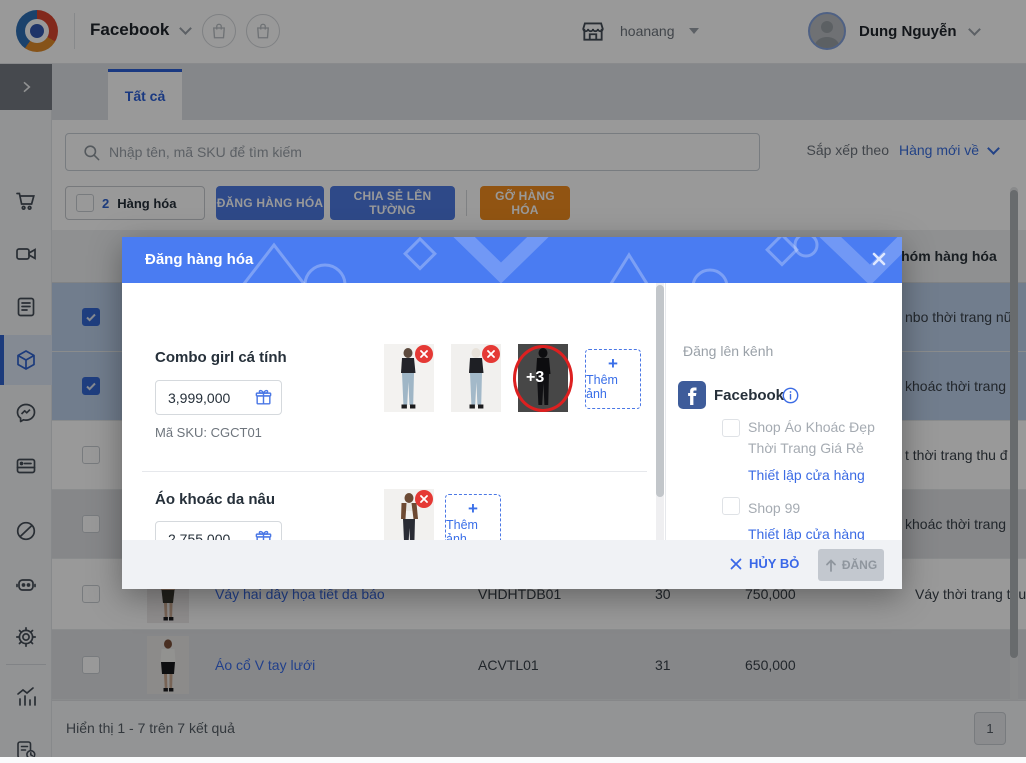 The height and width of the screenshot is (763, 1026). I want to click on add-image-label: Thêm ảnh, so click(602, 387).